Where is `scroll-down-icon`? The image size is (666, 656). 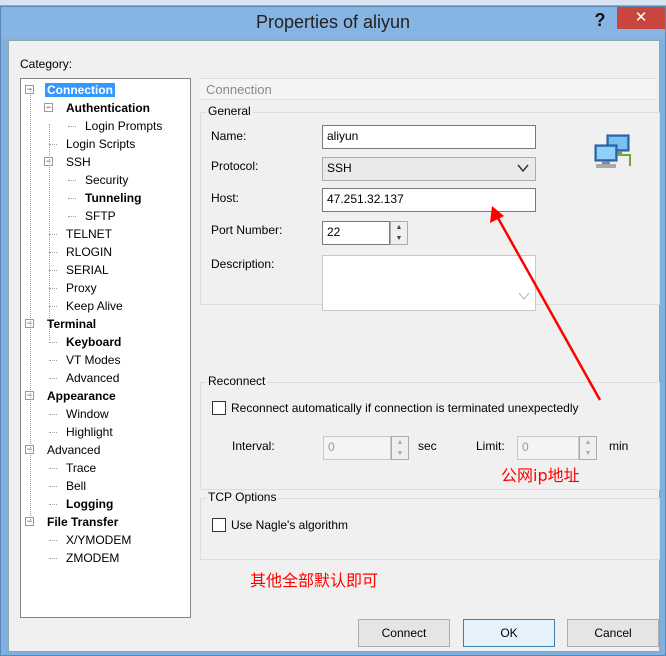 scroll-down-icon is located at coordinates (524, 297).